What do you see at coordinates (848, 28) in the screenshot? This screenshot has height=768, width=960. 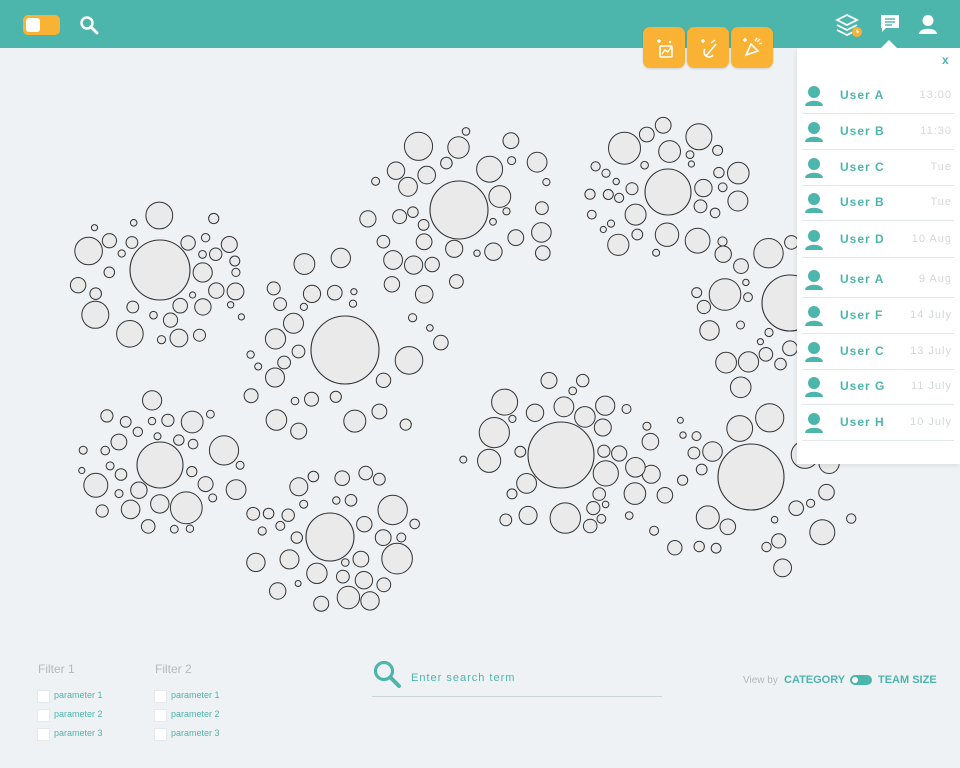 I see `layers-icon` at bounding box center [848, 28].